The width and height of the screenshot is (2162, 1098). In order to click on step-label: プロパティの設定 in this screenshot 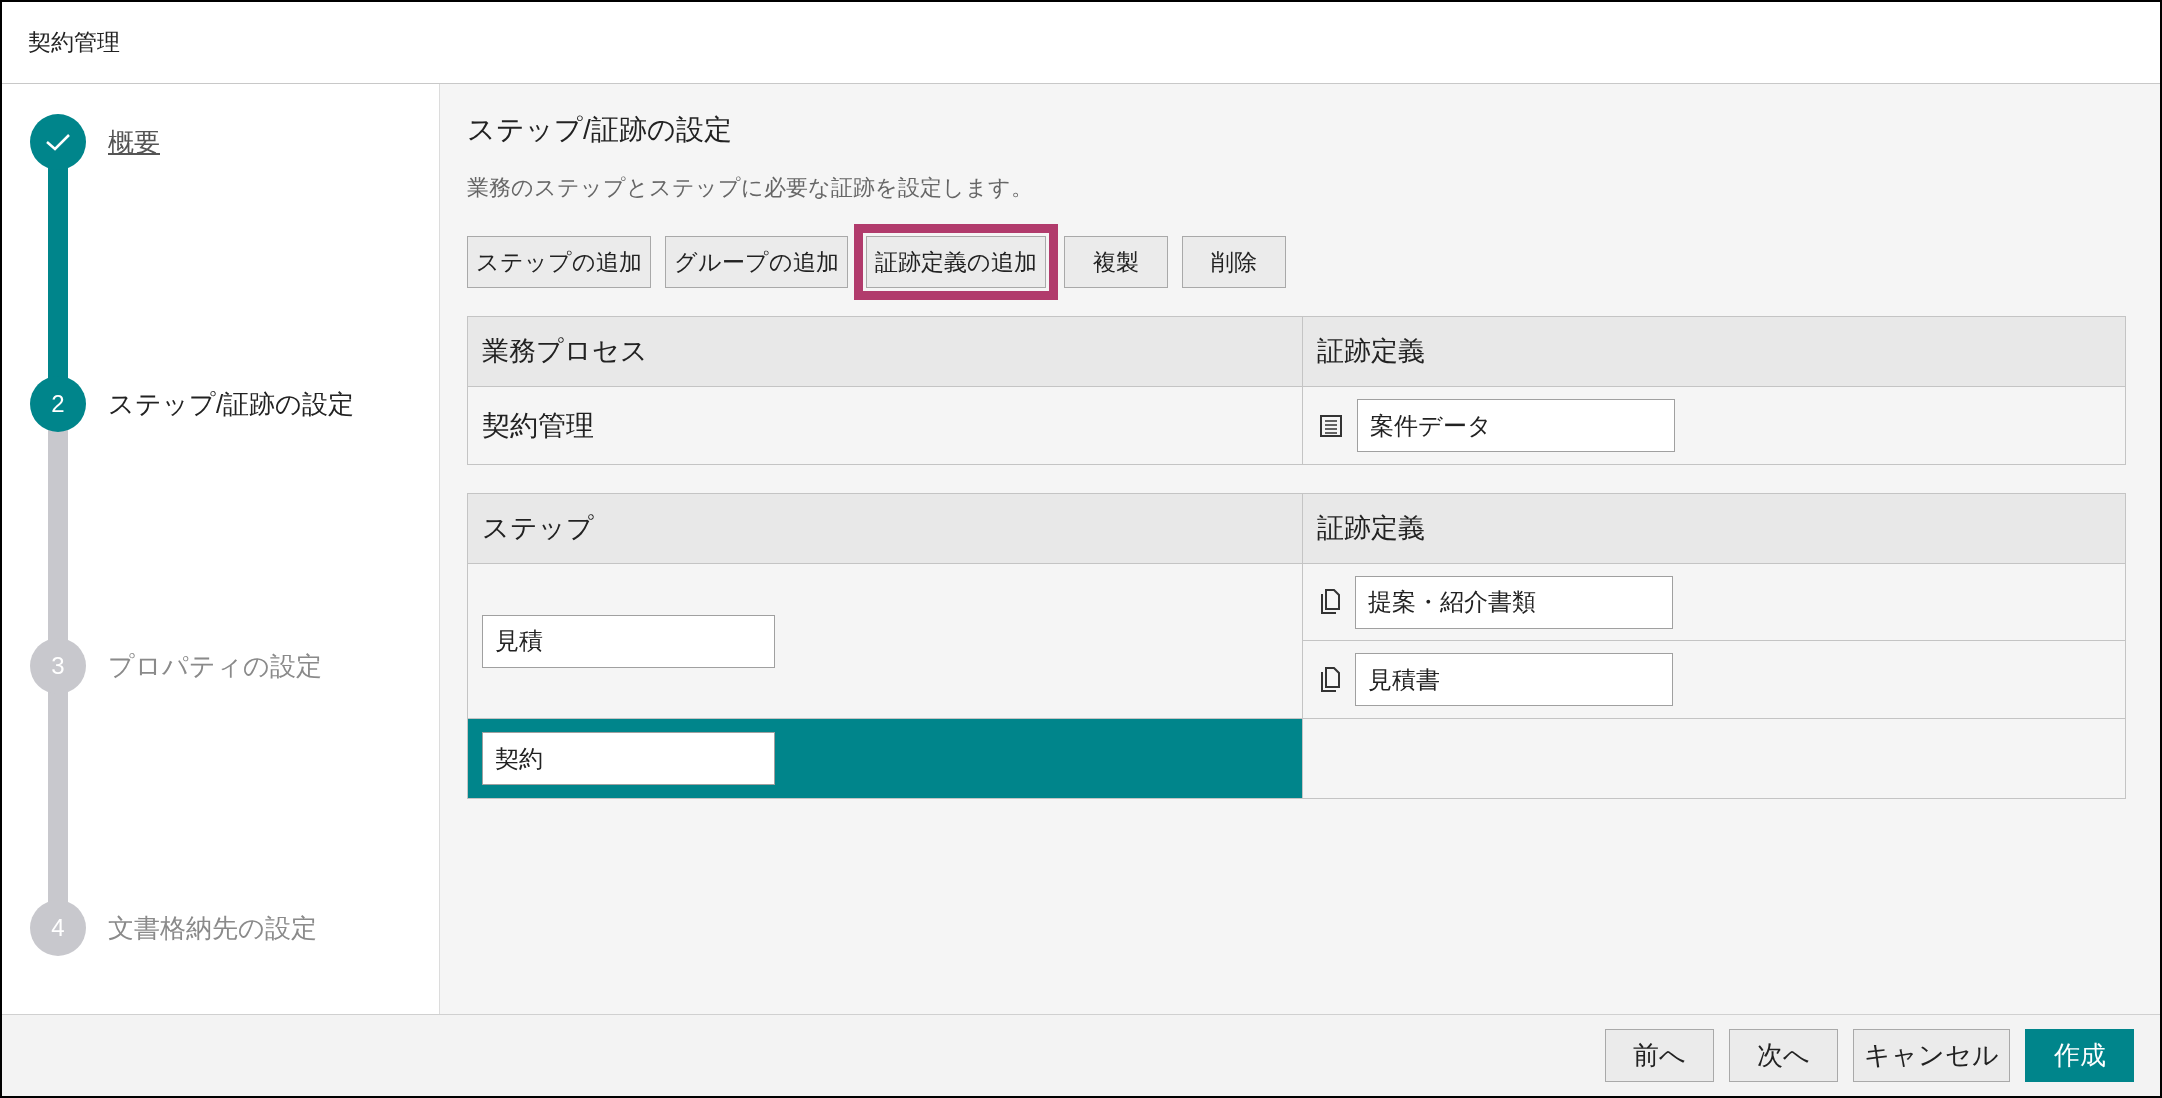, I will do `click(215, 666)`.